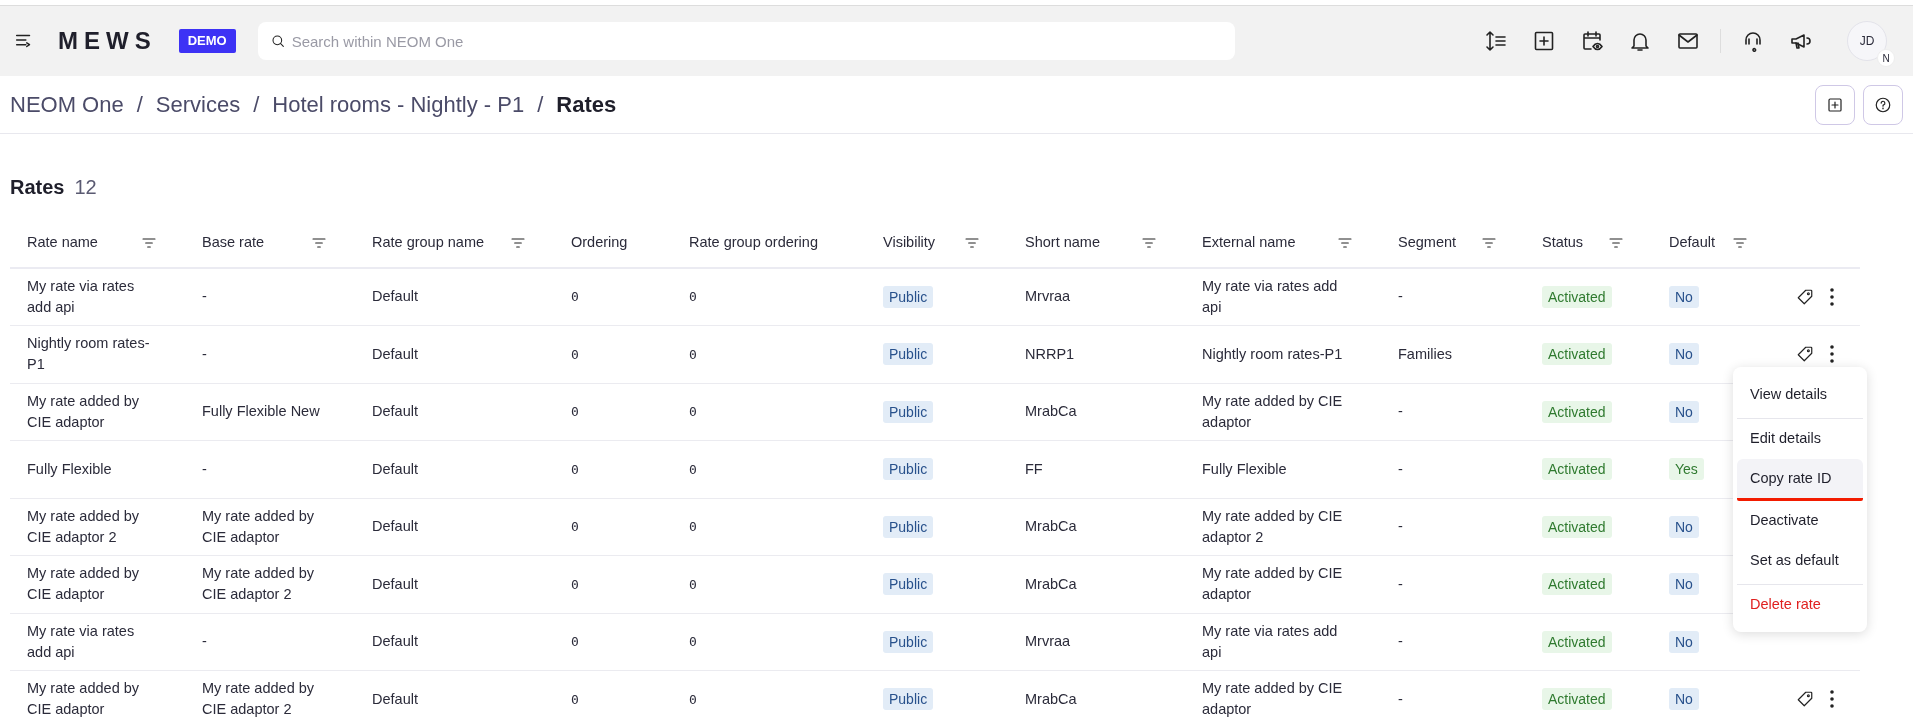  What do you see at coordinates (1886, 58) in the screenshot?
I see `avatar-badge: N` at bounding box center [1886, 58].